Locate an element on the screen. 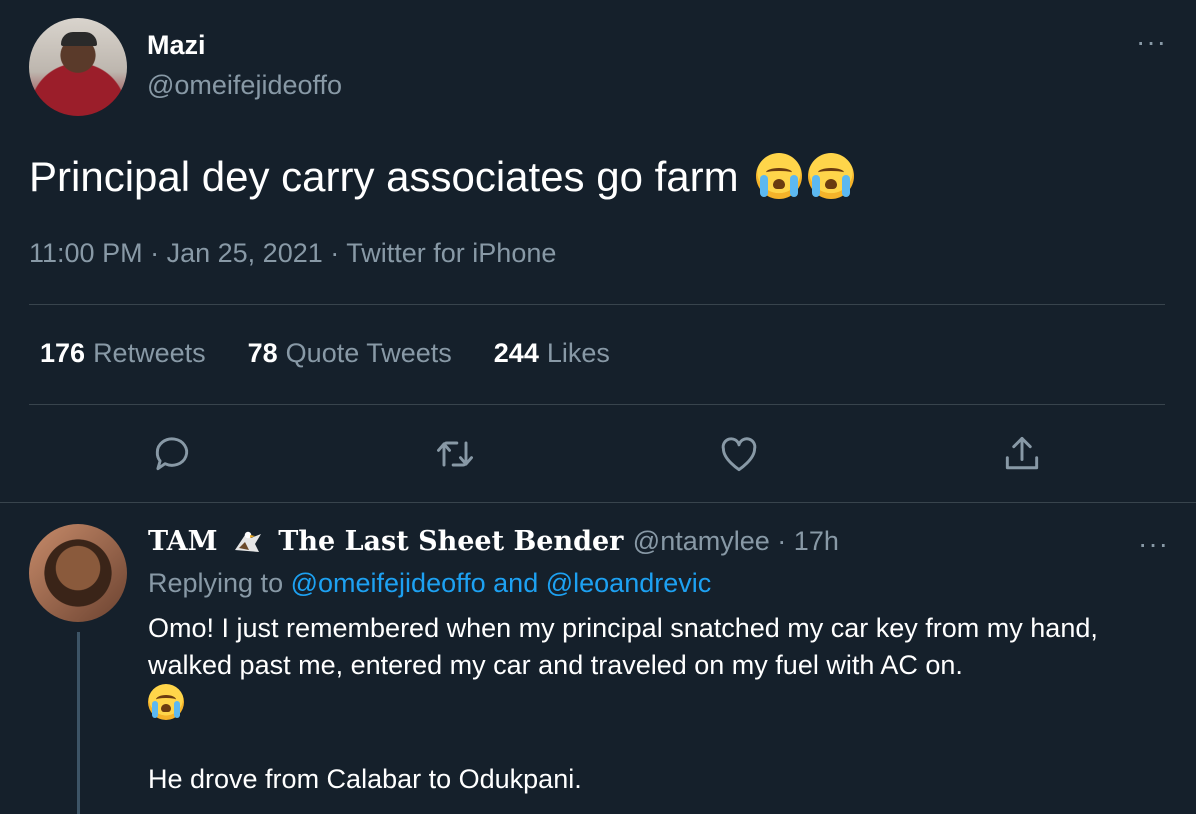 The height and width of the screenshot is (814, 1196). user-handle: @omeifejideoffo is located at coordinates (244, 85).